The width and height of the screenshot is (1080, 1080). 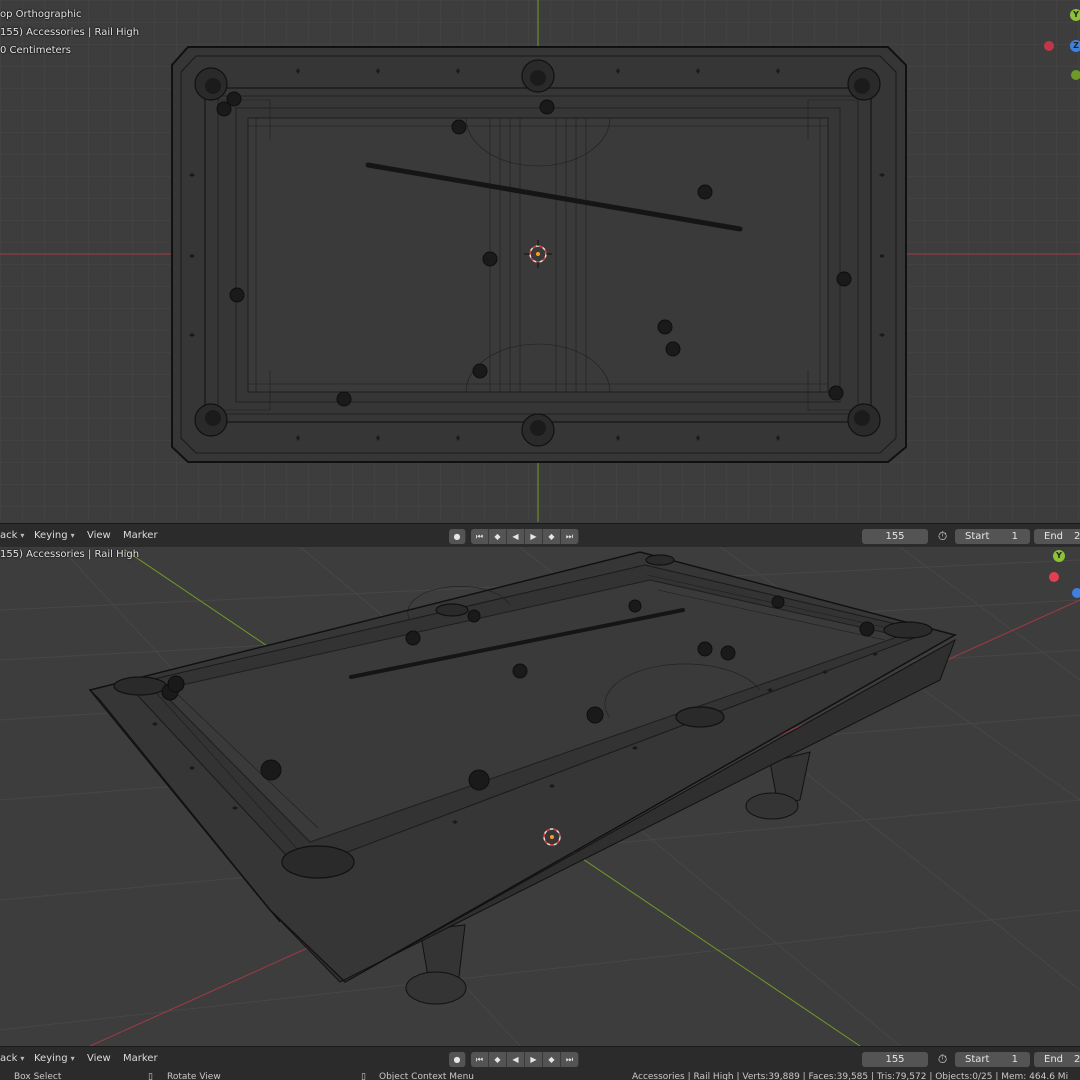 What do you see at coordinates (194, 1076) in the screenshot?
I see `status-rotate-view: Rotate View` at bounding box center [194, 1076].